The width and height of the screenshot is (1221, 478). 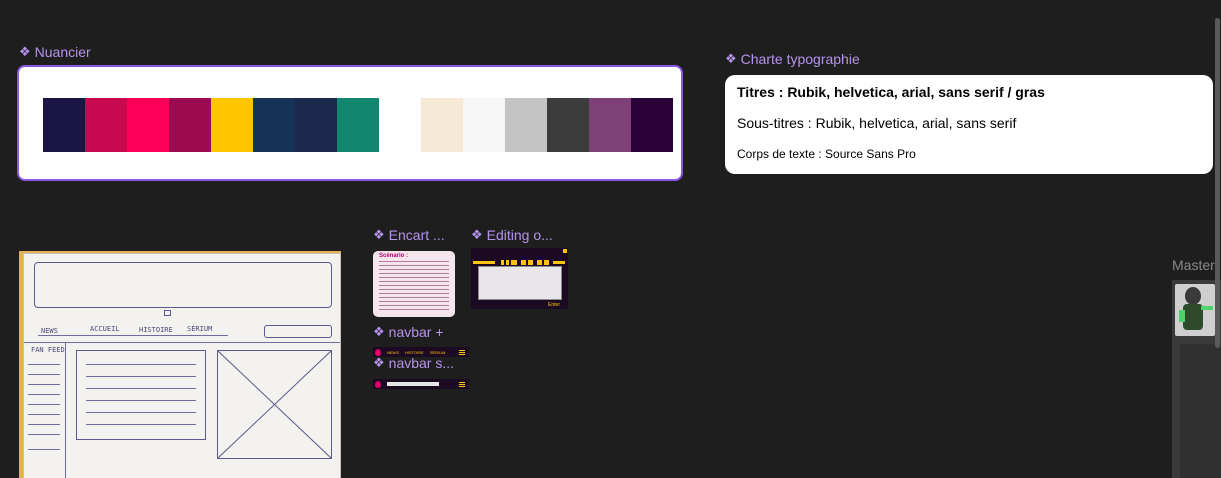 What do you see at coordinates (182, 342) in the screenshot?
I see `sketch-divider` at bounding box center [182, 342].